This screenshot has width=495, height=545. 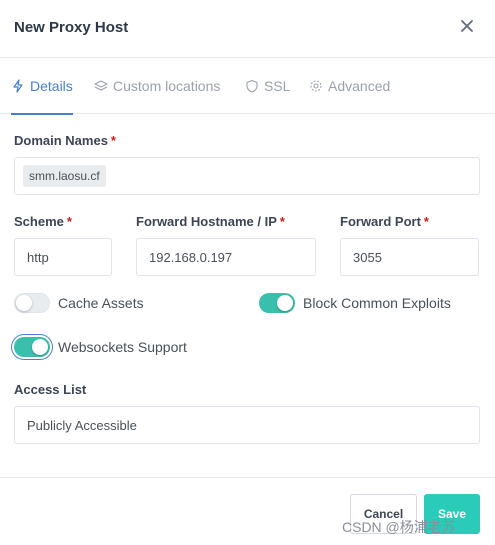 I want to click on forward-port-input: 3055, so click(x=409, y=257).